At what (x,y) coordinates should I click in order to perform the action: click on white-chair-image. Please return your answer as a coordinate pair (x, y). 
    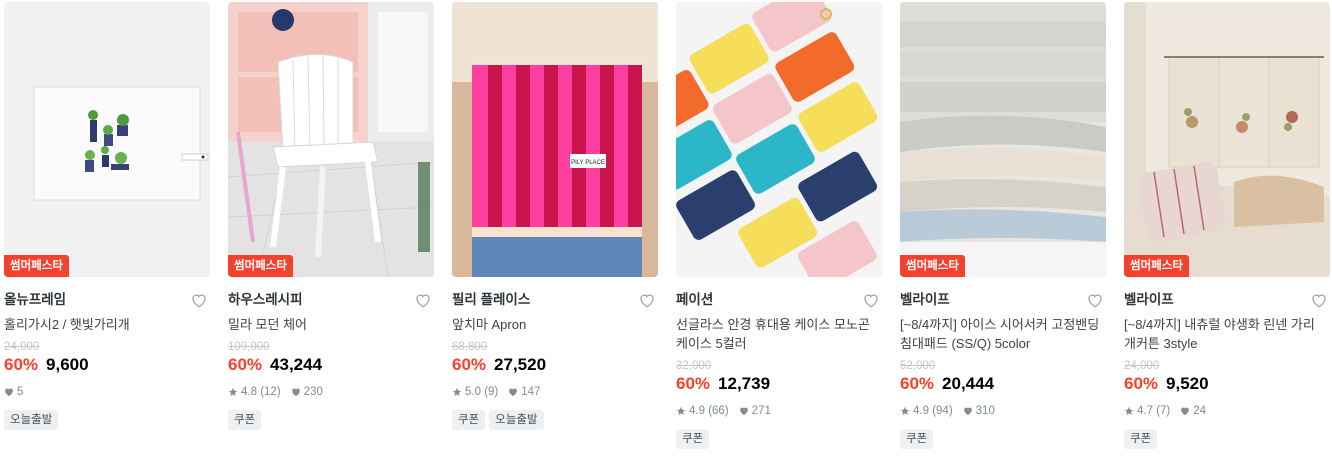
    Looking at the image, I should click on (331, 139).